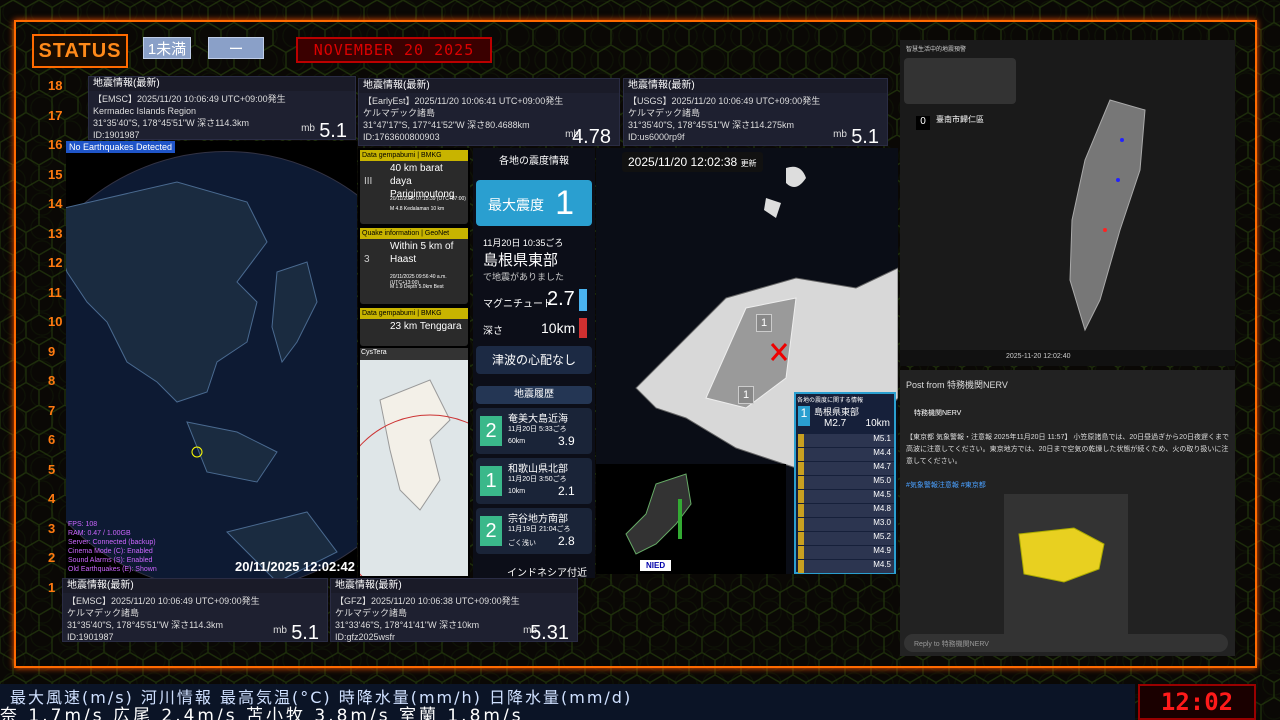  I want to click on quake-place: 島根県東部, so click(521, 260).